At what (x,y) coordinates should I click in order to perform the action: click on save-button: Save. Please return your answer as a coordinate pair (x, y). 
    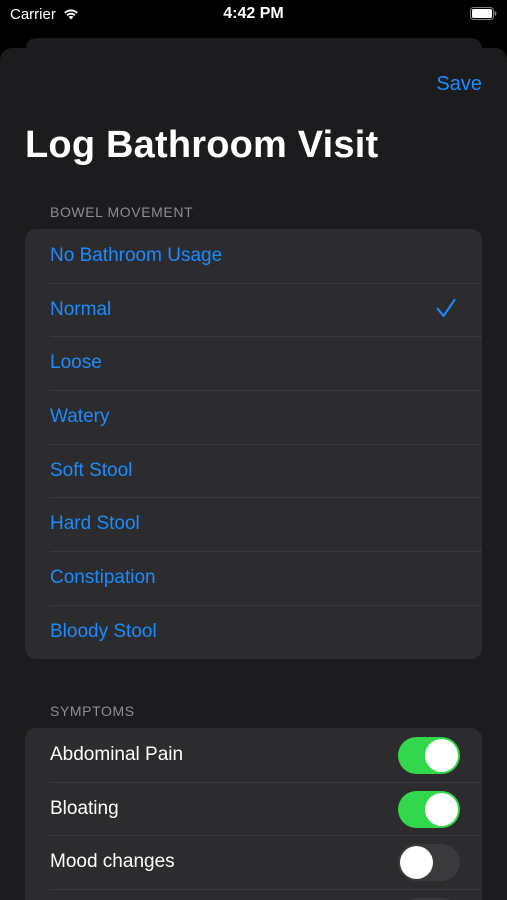
    Looking at the image, I should click on (459, 84).